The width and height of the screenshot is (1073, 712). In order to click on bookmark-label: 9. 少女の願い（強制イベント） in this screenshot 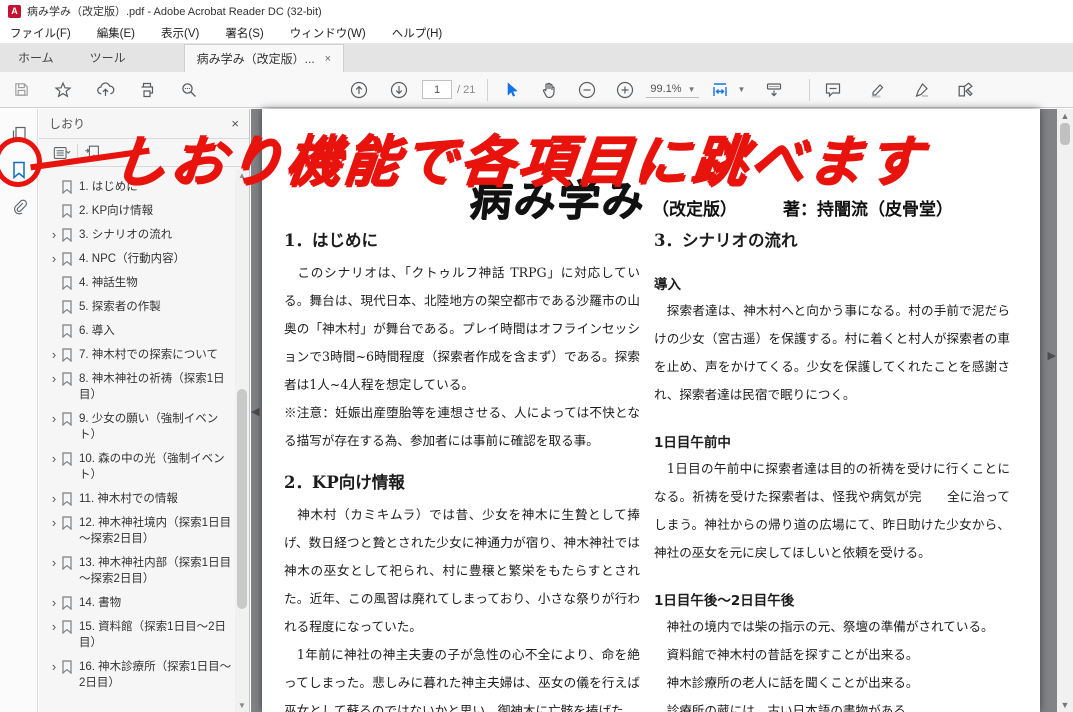, I will do `click(149, 427)`.